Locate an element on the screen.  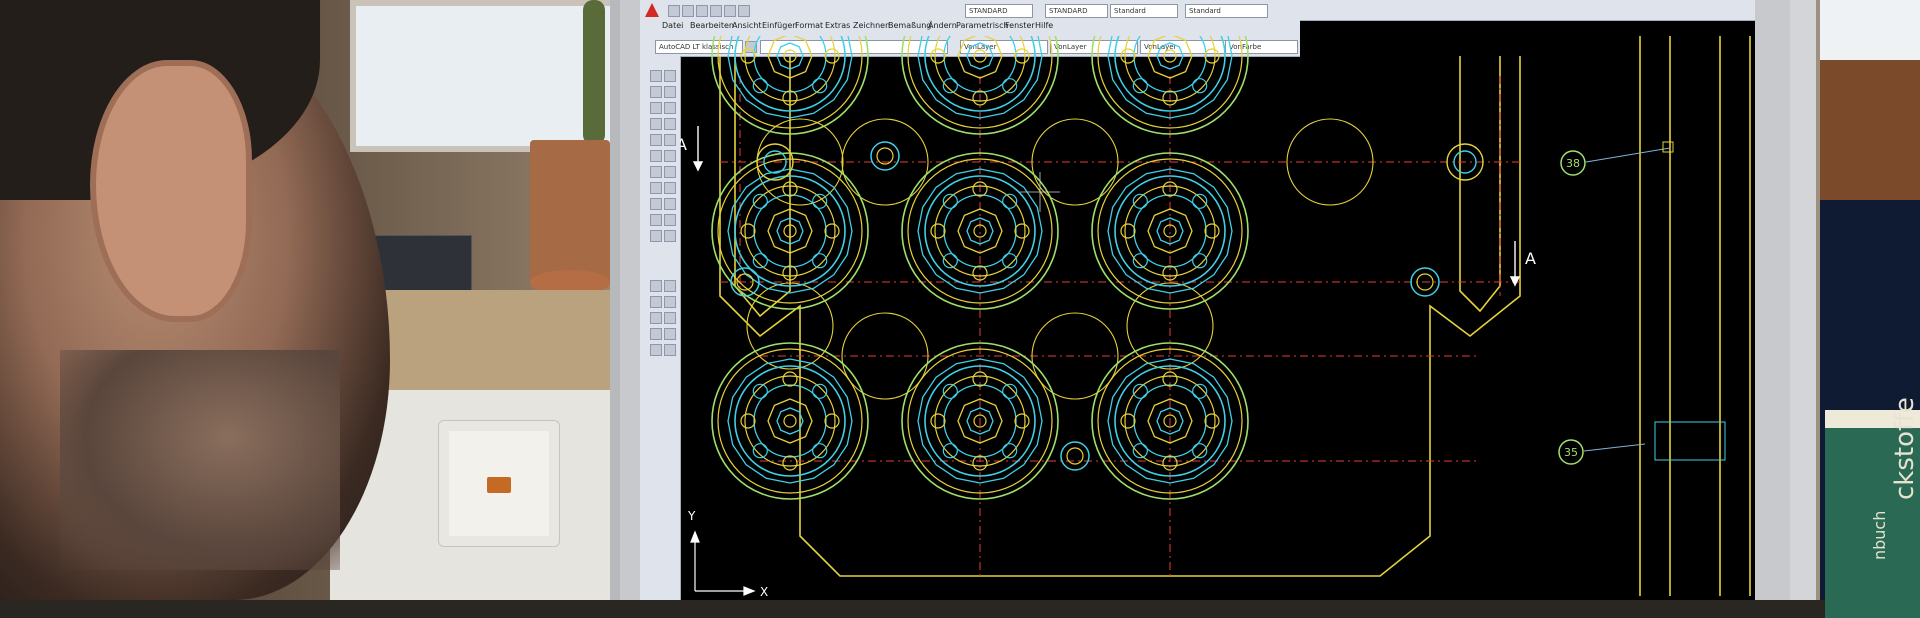
menu-fenster: Fenster is located at coordinates (1020, 25).